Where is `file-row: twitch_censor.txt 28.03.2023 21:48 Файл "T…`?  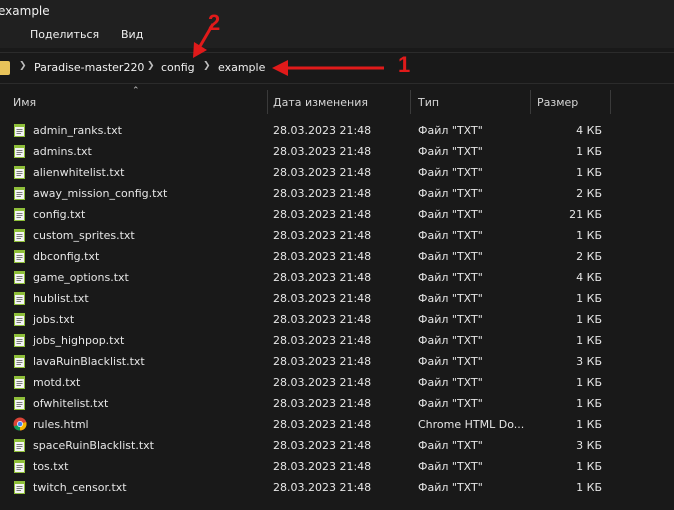
file-row: twitch_censor.txt 28.03.2023 21:48 Файл "T… is located at coordinates (337, 487).